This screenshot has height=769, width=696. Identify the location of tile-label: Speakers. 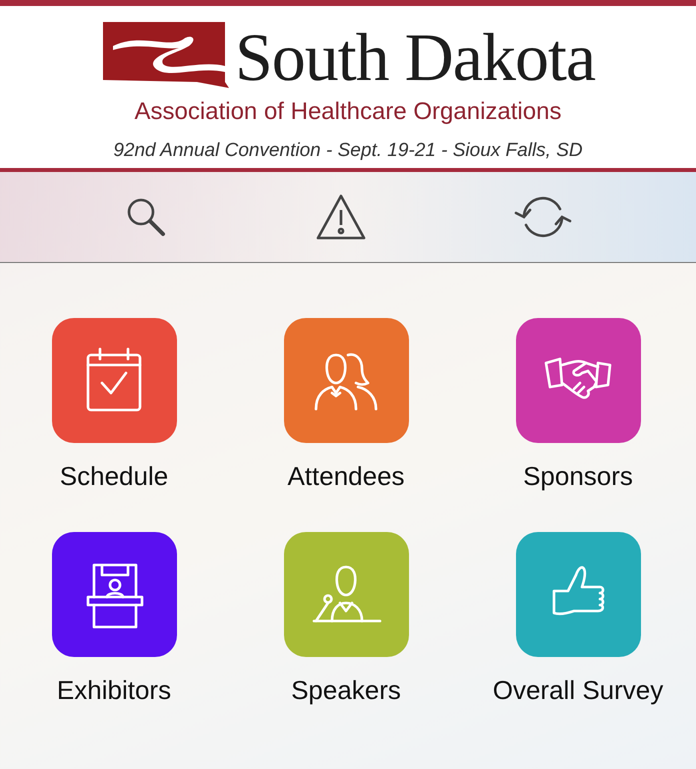
(346, 690).